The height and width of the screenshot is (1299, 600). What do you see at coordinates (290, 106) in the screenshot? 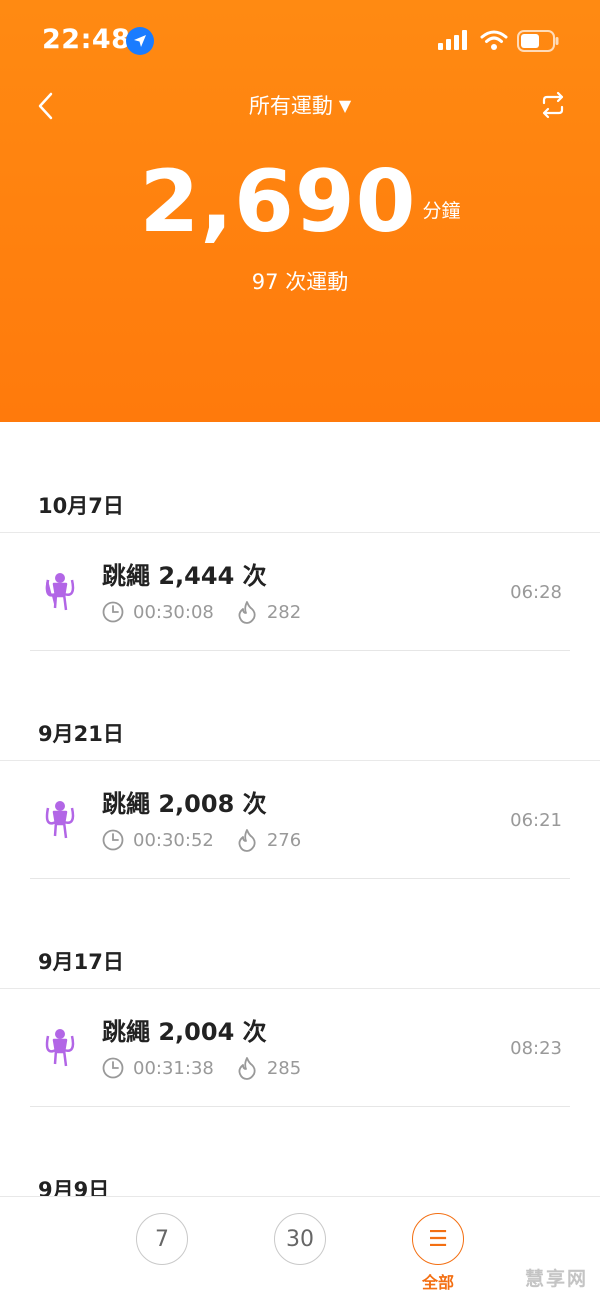
I see `workout-type-label: 所有運動` at bounding box center [290, 106].